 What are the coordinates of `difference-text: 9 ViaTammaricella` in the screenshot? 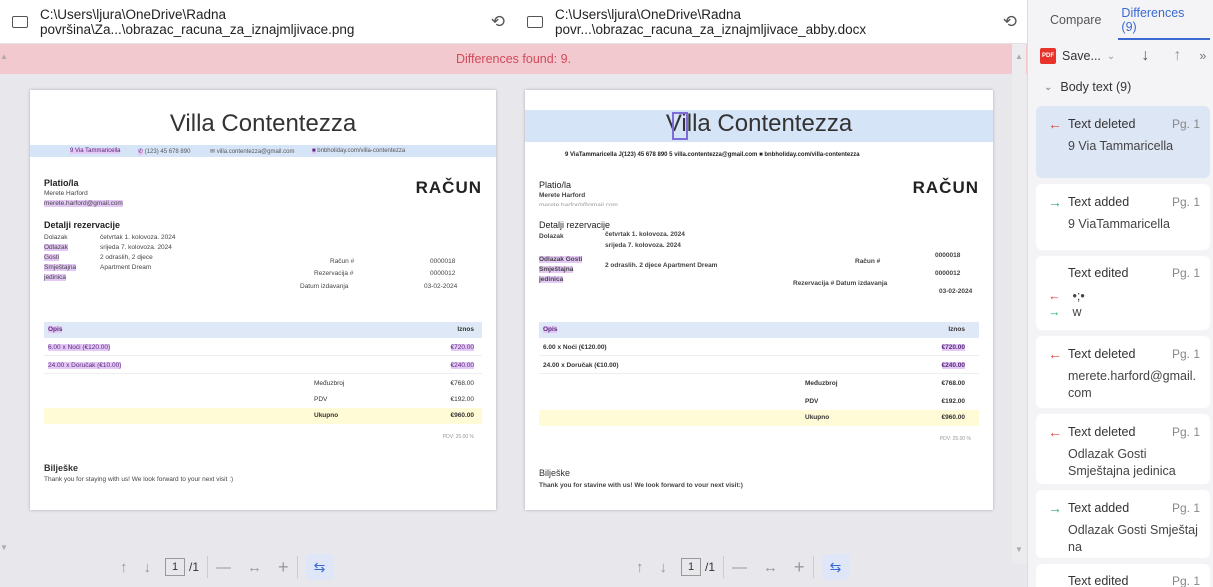 It's located at (1119, 224).